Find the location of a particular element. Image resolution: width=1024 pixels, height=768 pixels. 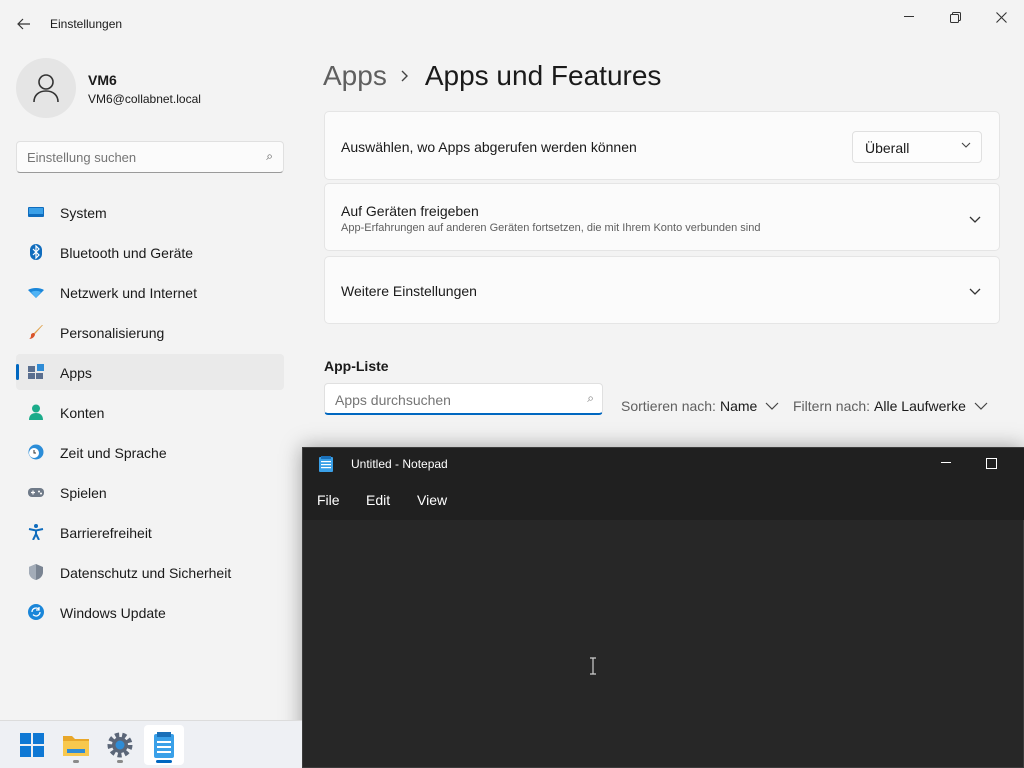

app-search: ⌕ is located at coordinates (463, 399).